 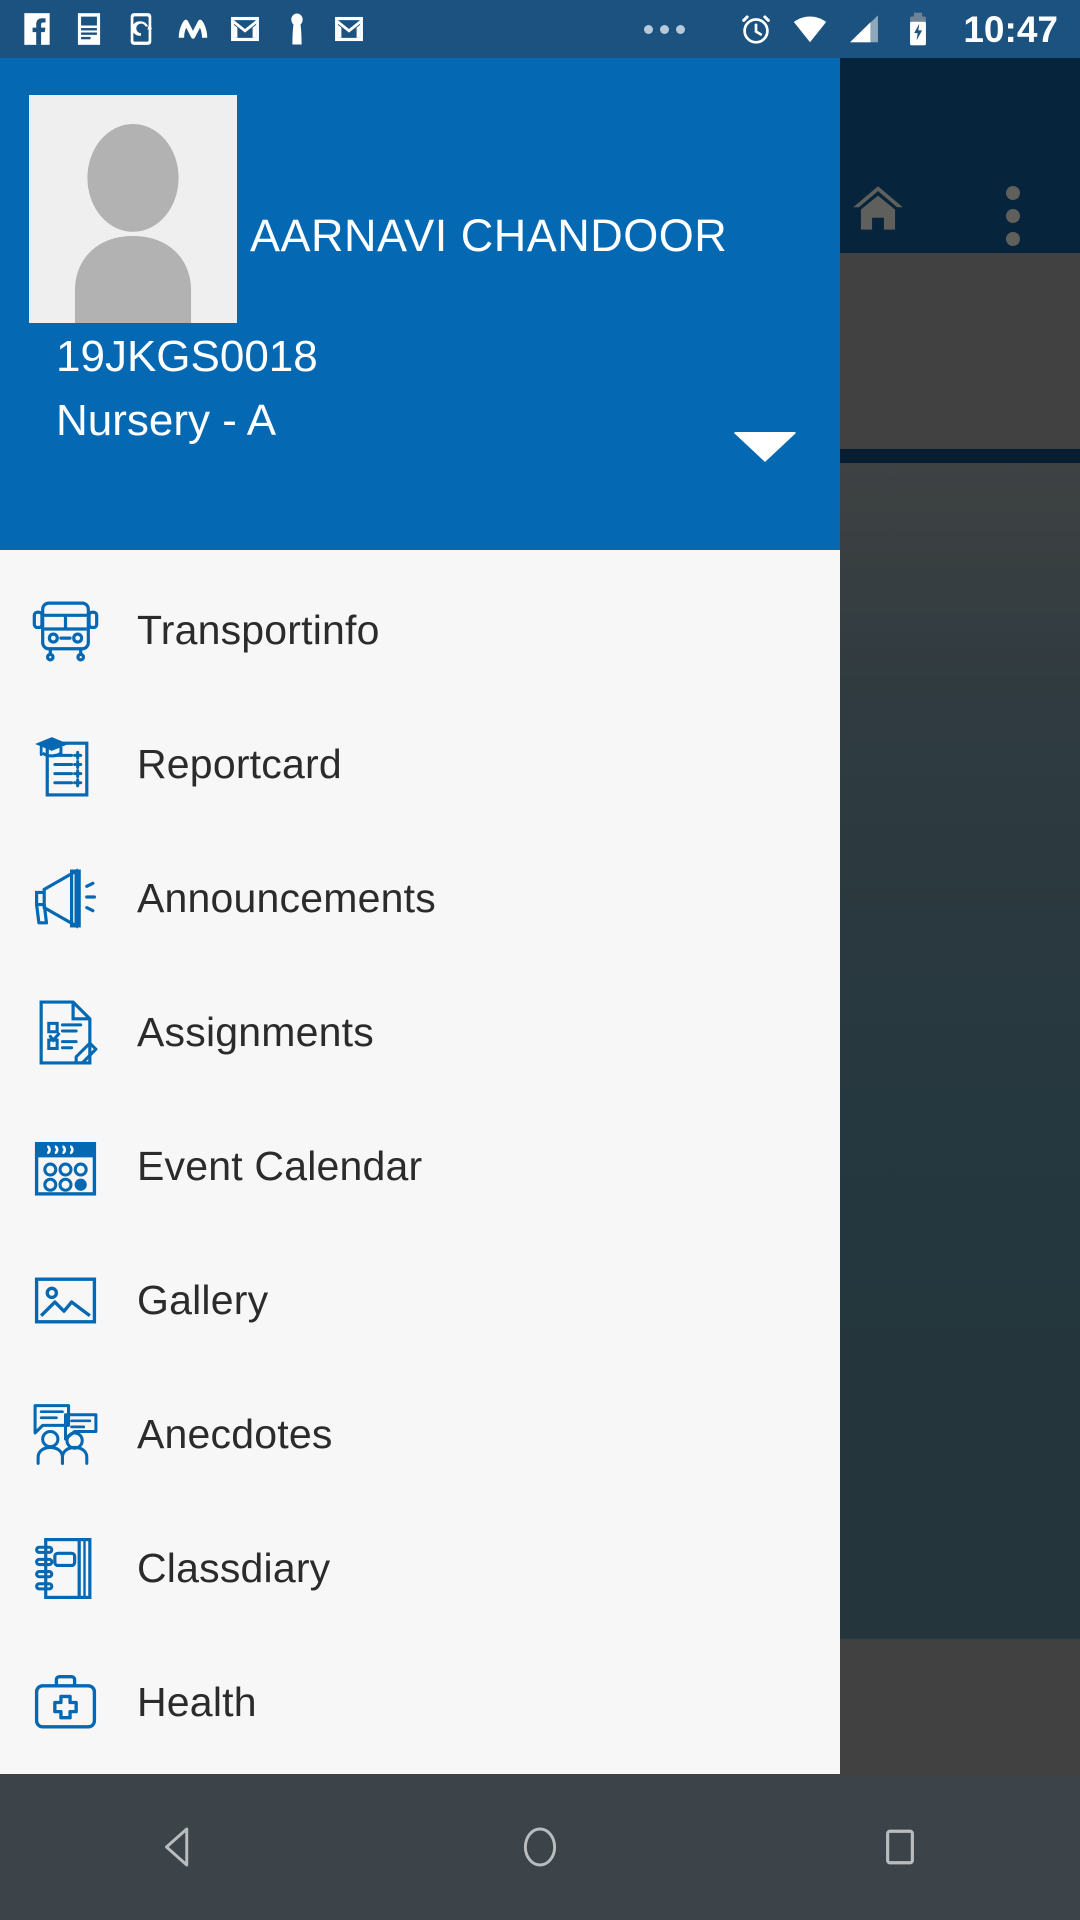 I want to click on sidebar-item-label: Gallery, so click(x=203, y=1299).